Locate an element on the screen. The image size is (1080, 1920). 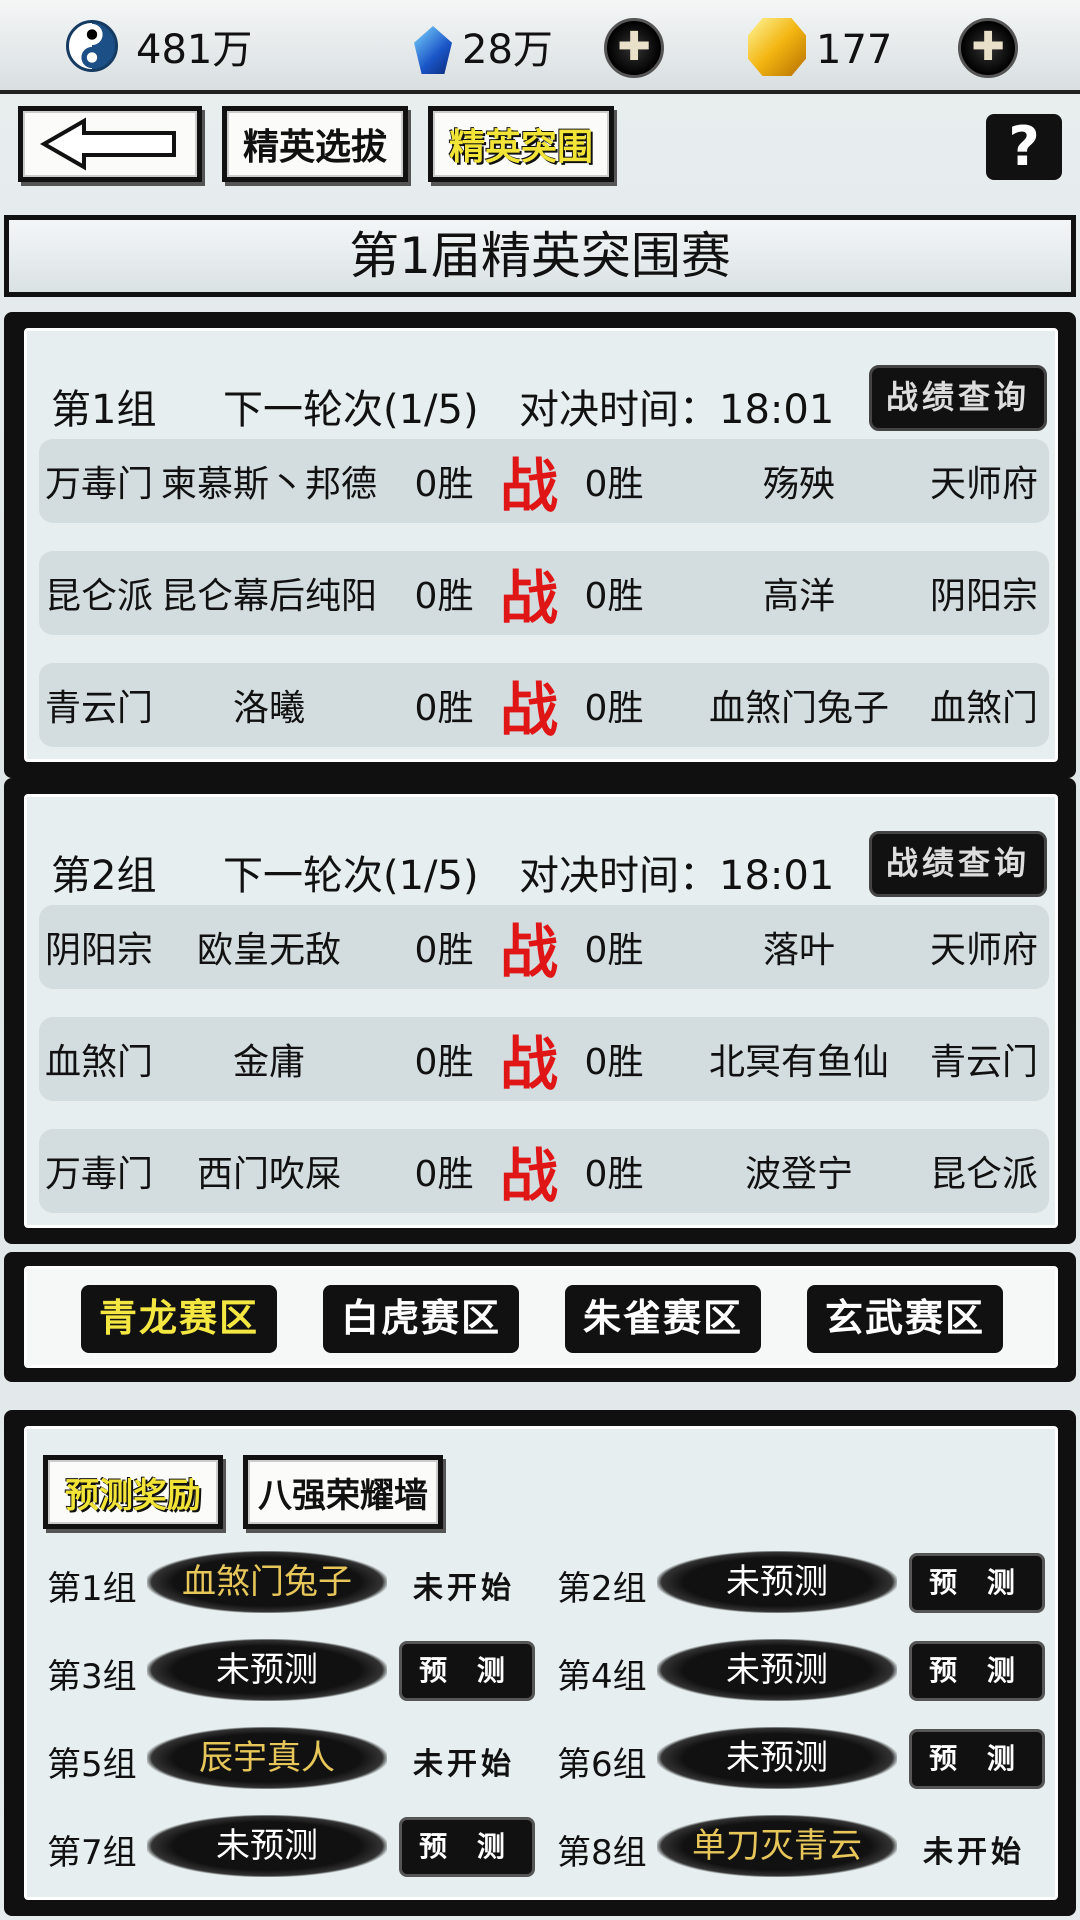
sect-left: 昆仑派 is located at coordinates (98, 596).